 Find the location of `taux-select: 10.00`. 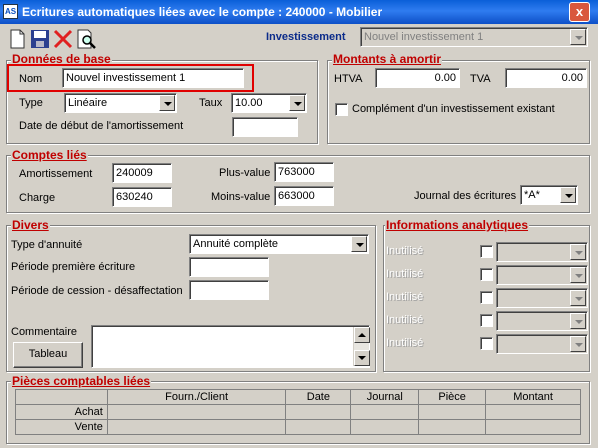

taux-select: 10.00 is located at coordinates (269, 103).